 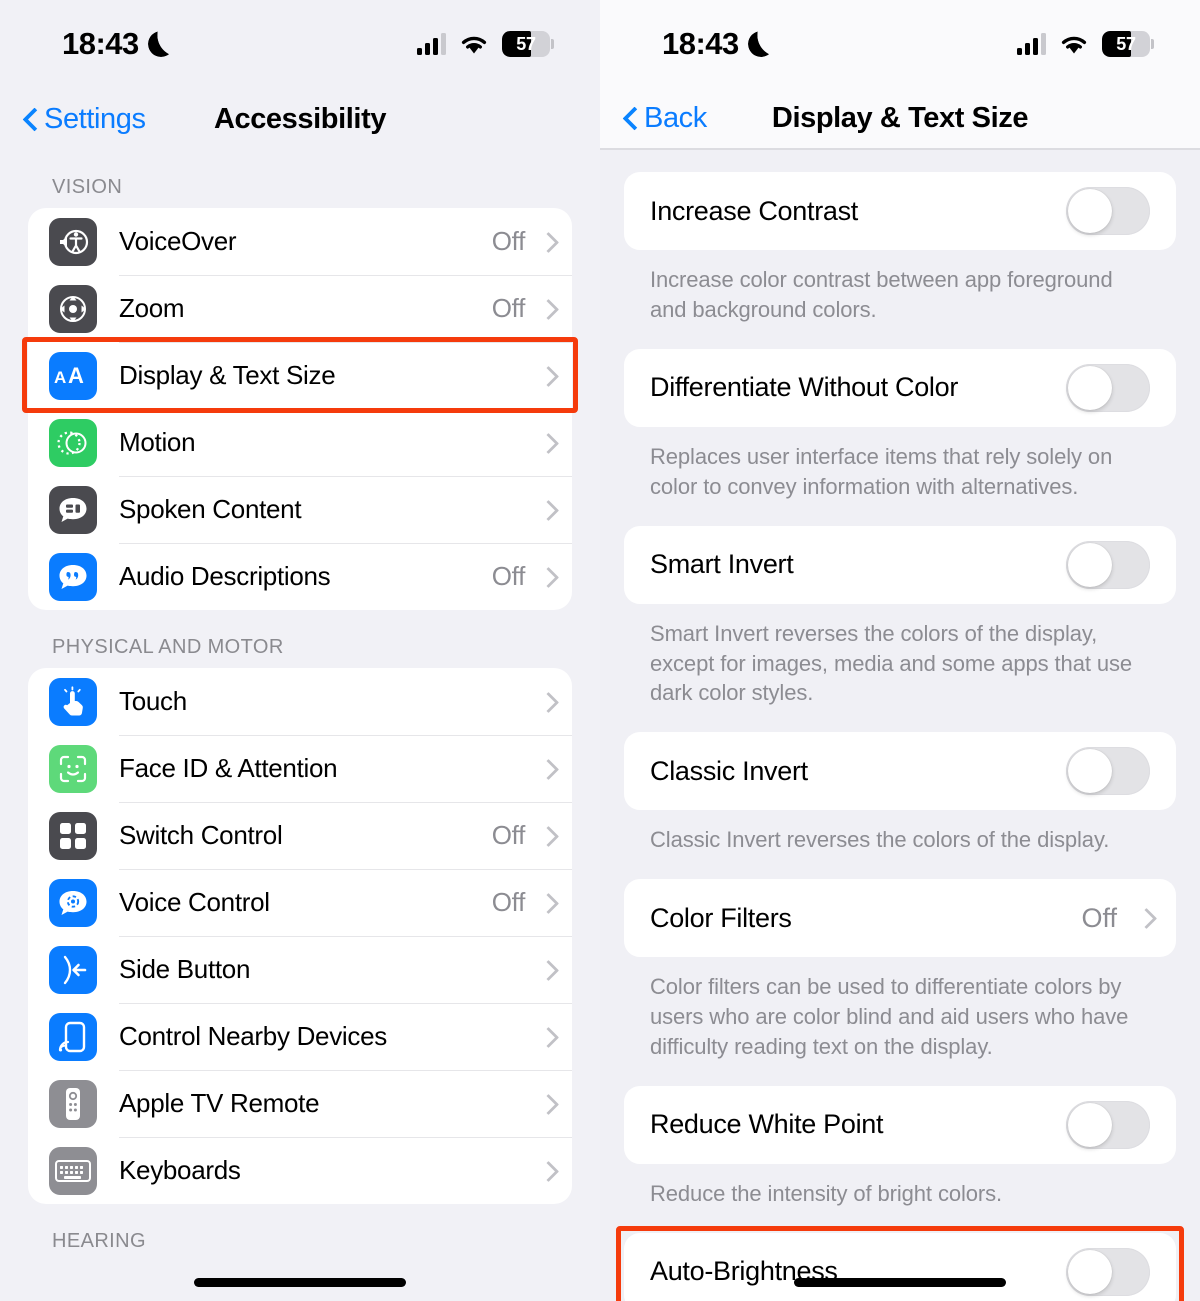 What do you see at coordinates (900, 918) in the screenshot?
I see `setting-row-color-filters: Color Filters Off` at bounding box center [900, 918].